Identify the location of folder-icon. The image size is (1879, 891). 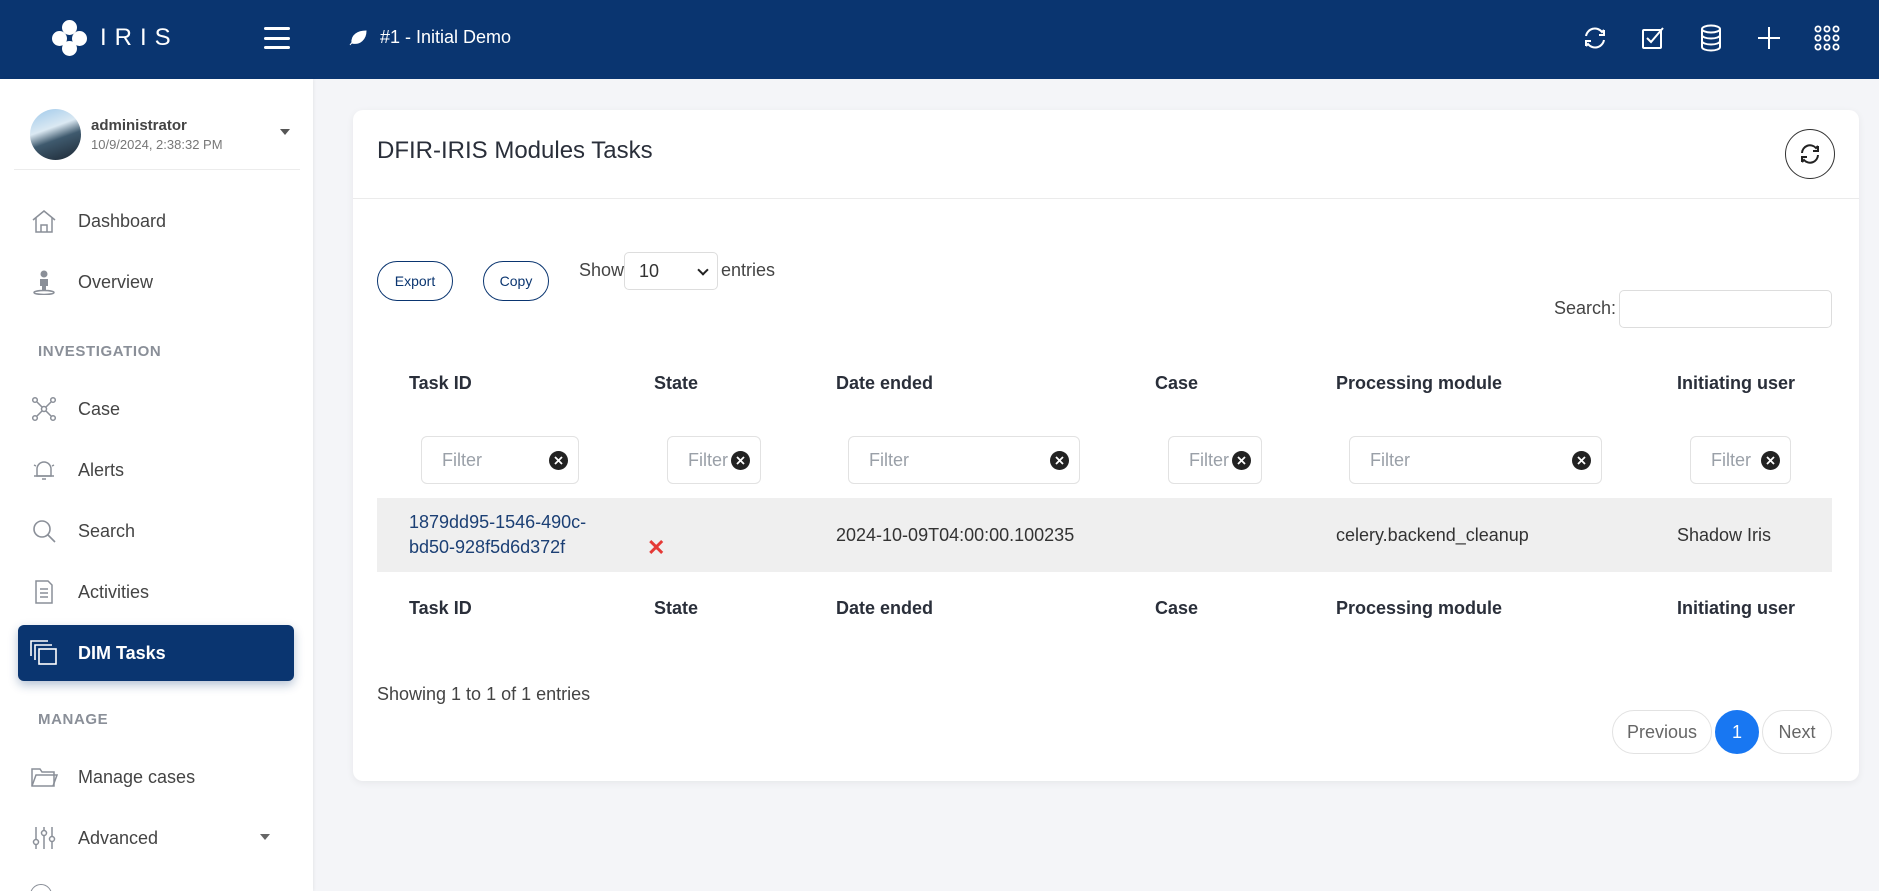
(44, 777).